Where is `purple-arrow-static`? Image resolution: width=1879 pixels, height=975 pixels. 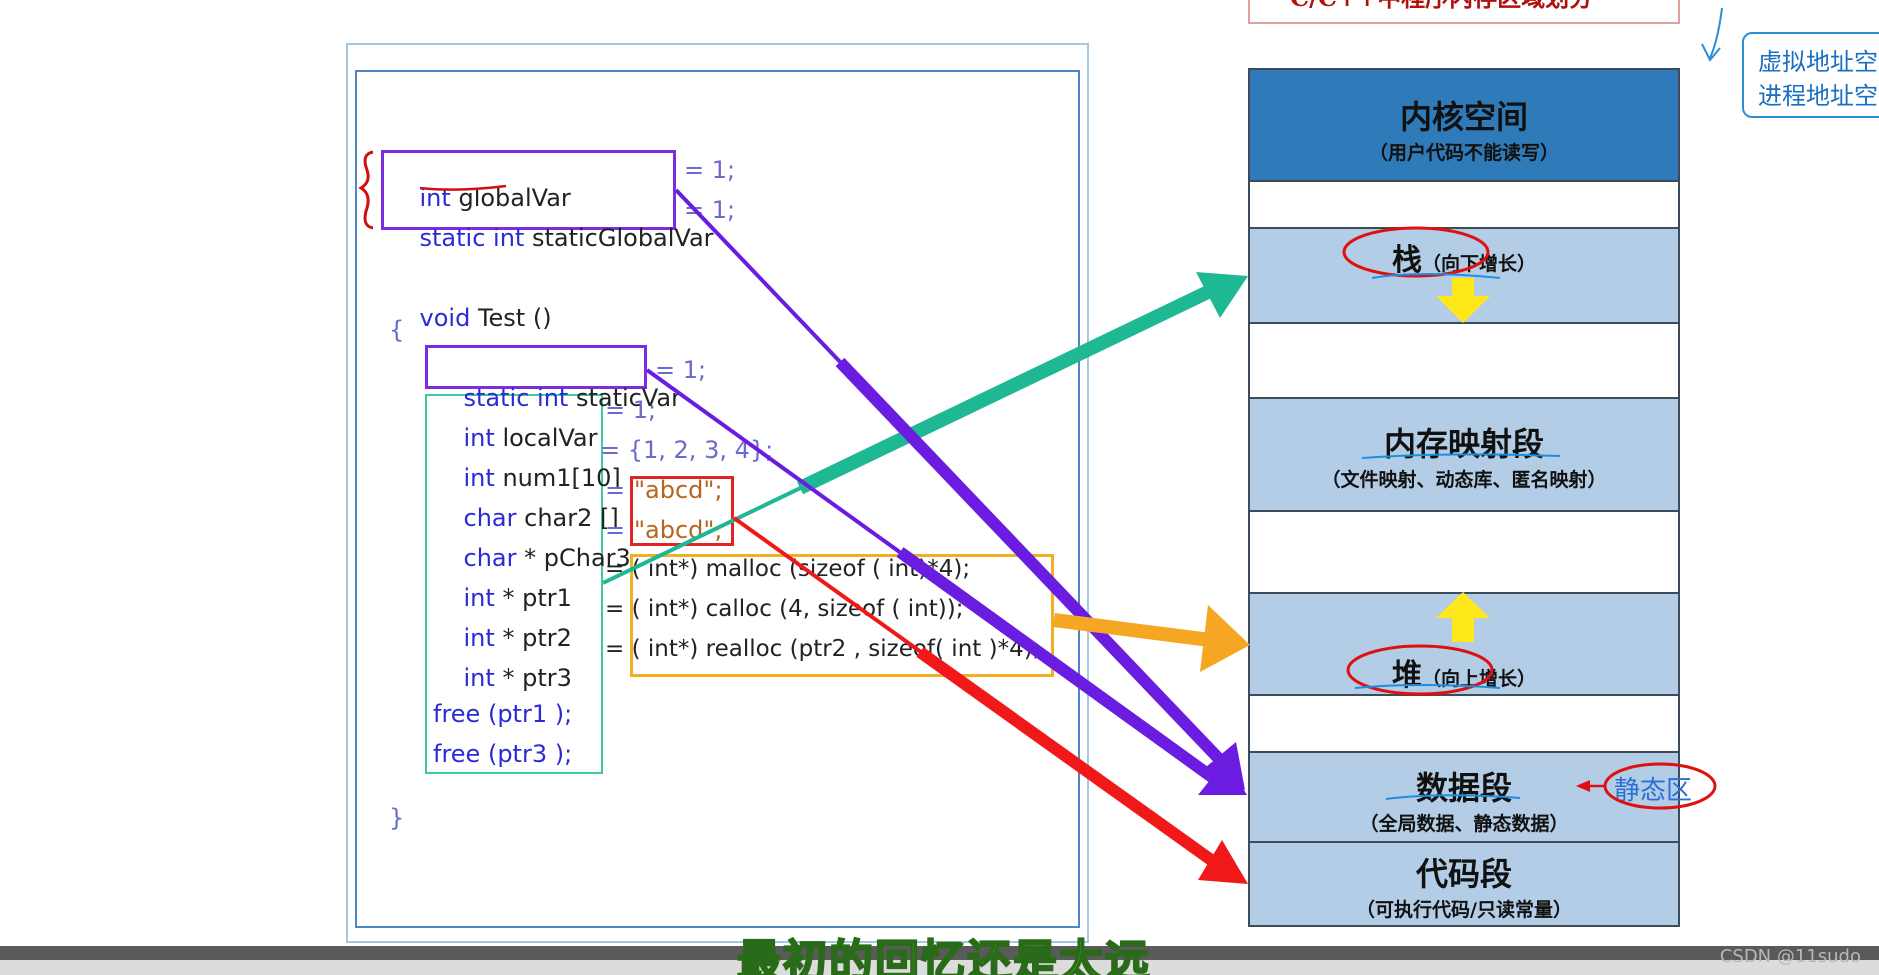
purple-arrow-static is located at coordinates (946, 581).